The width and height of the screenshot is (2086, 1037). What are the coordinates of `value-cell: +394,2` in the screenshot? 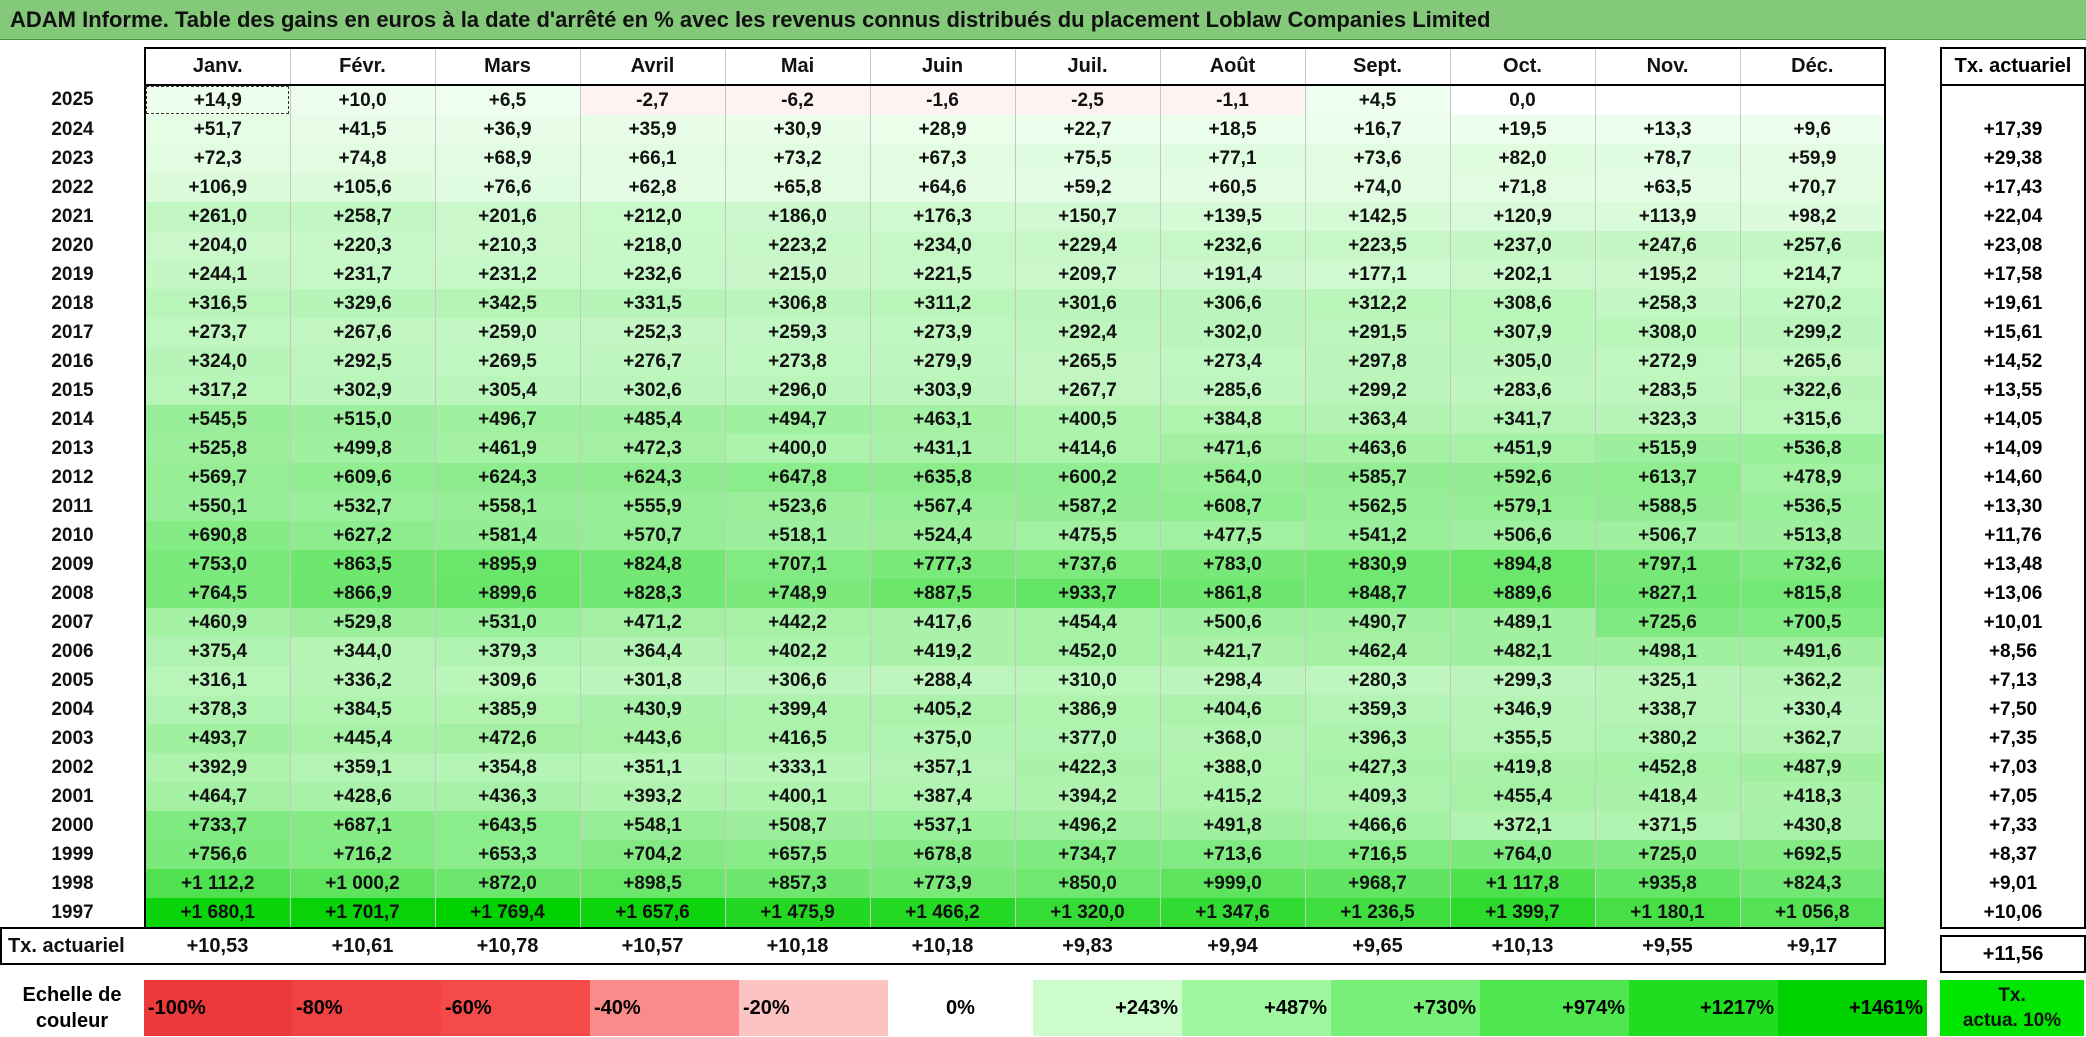 It's located at (1087, 796).